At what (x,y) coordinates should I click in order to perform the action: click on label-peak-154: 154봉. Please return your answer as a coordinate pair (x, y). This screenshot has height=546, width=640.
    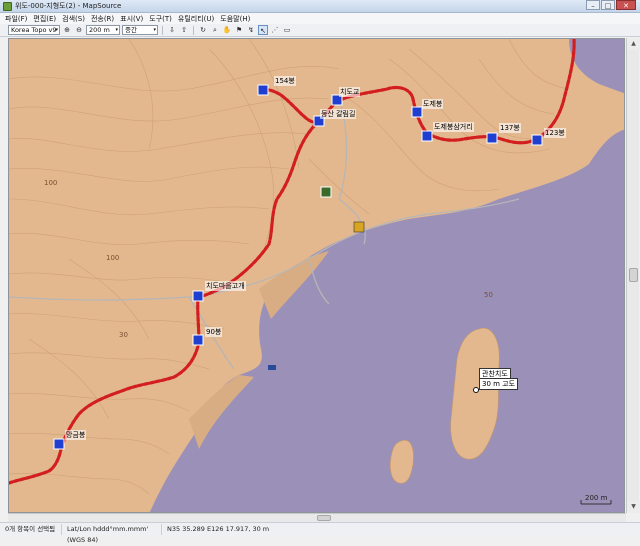
    Looking at the image, I should click on (285, 81).